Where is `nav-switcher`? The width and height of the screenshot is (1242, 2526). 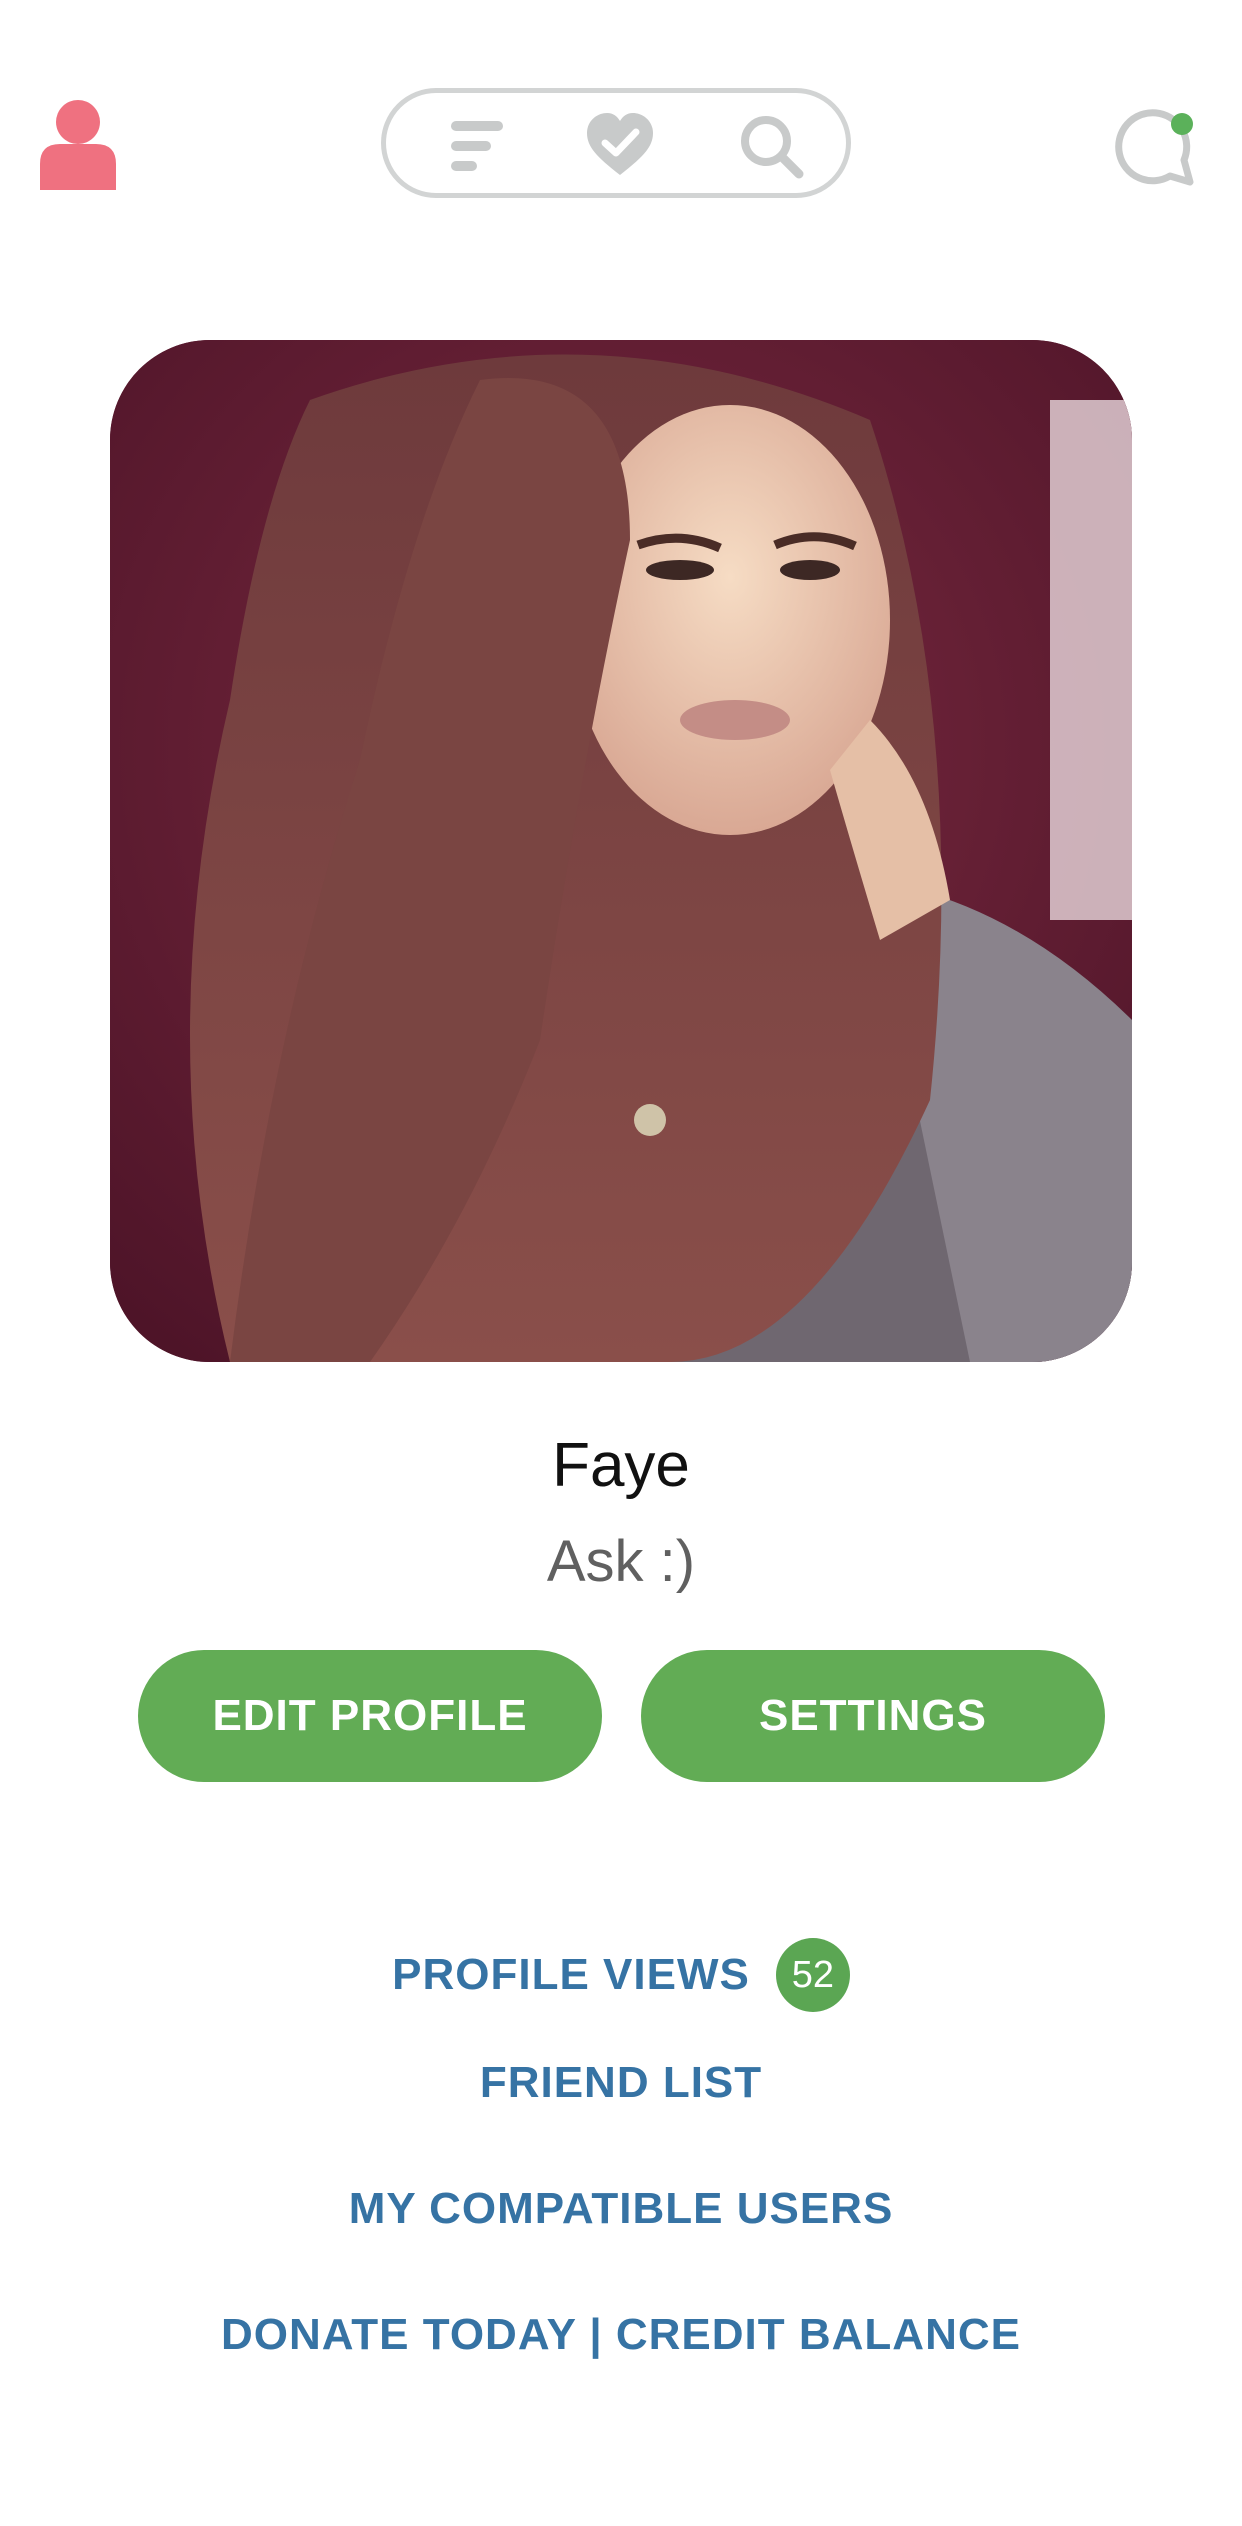
nav-switcher is located at coordinates (616, 143).